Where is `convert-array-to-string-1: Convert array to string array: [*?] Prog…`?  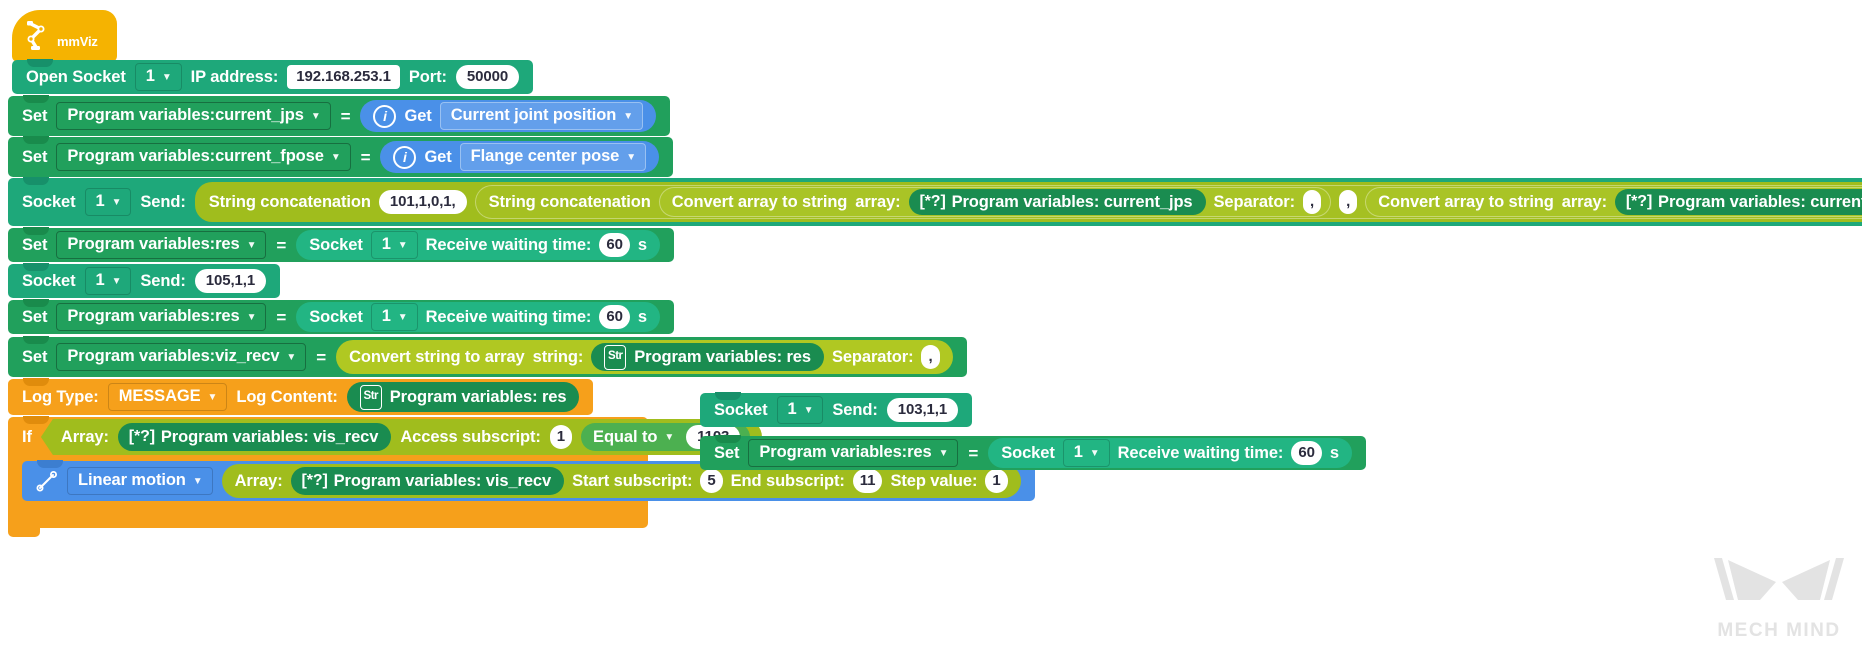 convert-array-to-string-1: Convert array to string array: [*?] Prog… is located at coordinates (995, 202).